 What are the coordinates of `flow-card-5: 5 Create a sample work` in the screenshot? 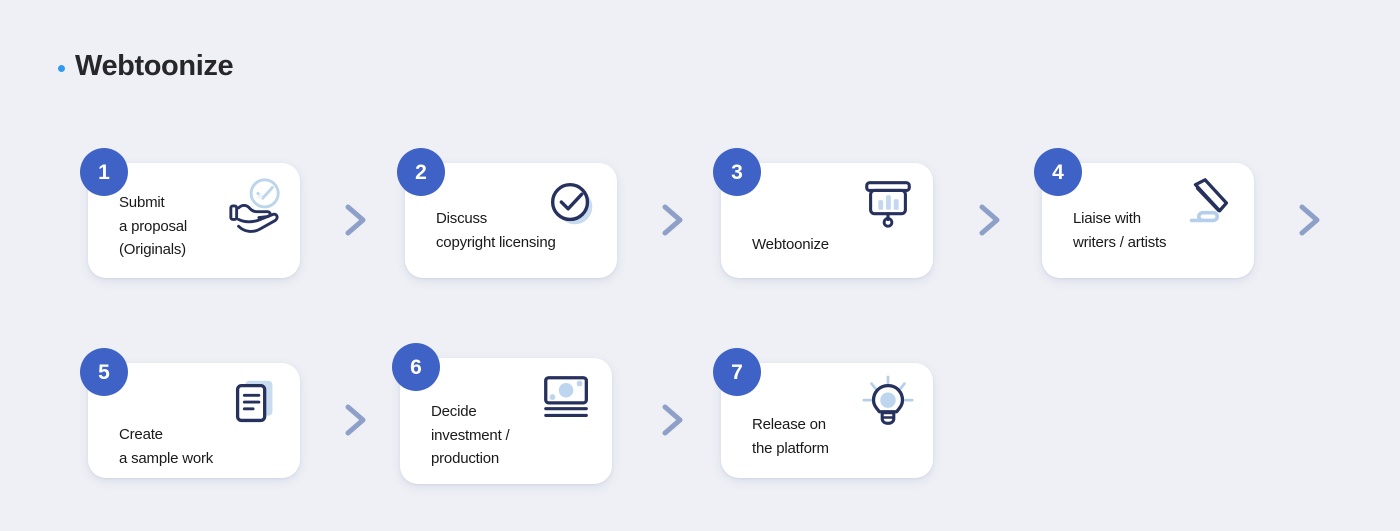 It's located at (190, 413).